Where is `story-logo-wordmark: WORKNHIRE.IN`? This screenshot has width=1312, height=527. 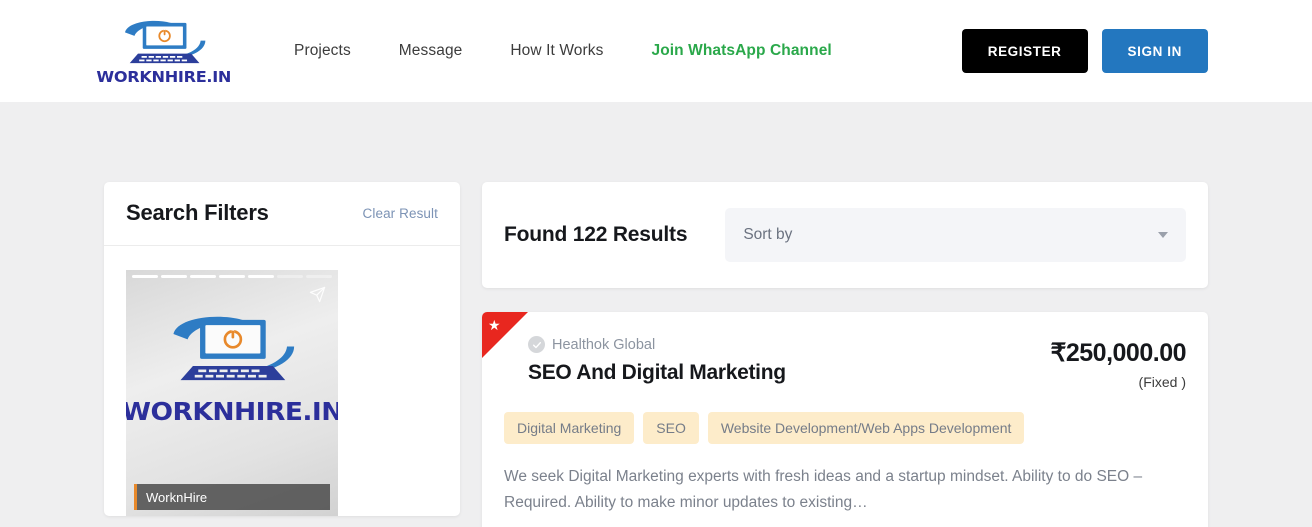
story-logo-wordmark: WORKNHIRE.IN is located at coordinates (232, 411).